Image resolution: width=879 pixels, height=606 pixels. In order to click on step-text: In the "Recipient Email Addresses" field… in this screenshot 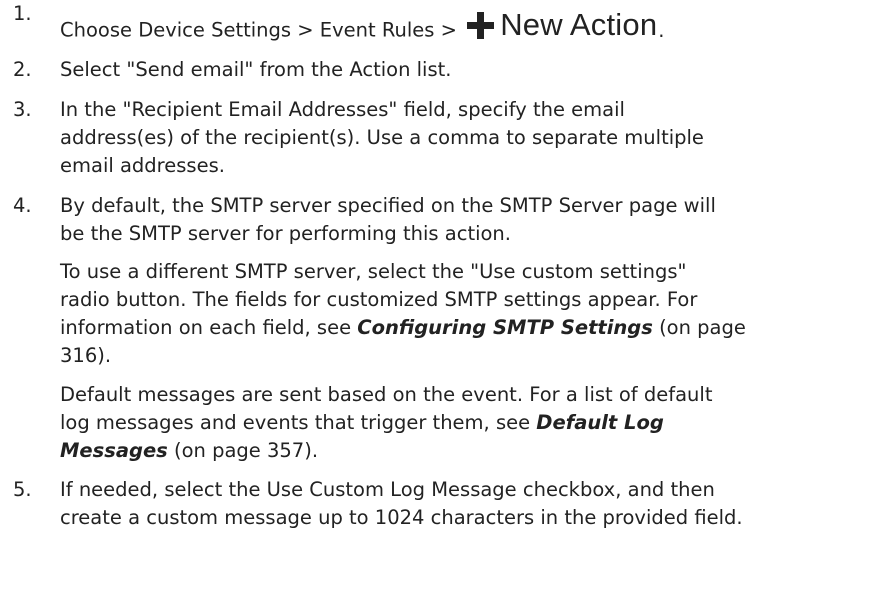, I will do `click(464, 138)`.